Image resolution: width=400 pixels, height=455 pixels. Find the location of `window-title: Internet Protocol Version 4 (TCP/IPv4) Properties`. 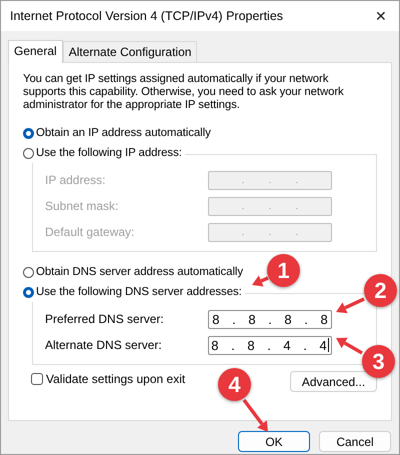

window-title: Internet Protocol Version 4 (TCP/IPv4) Properties is located at coordinates (147, 16).